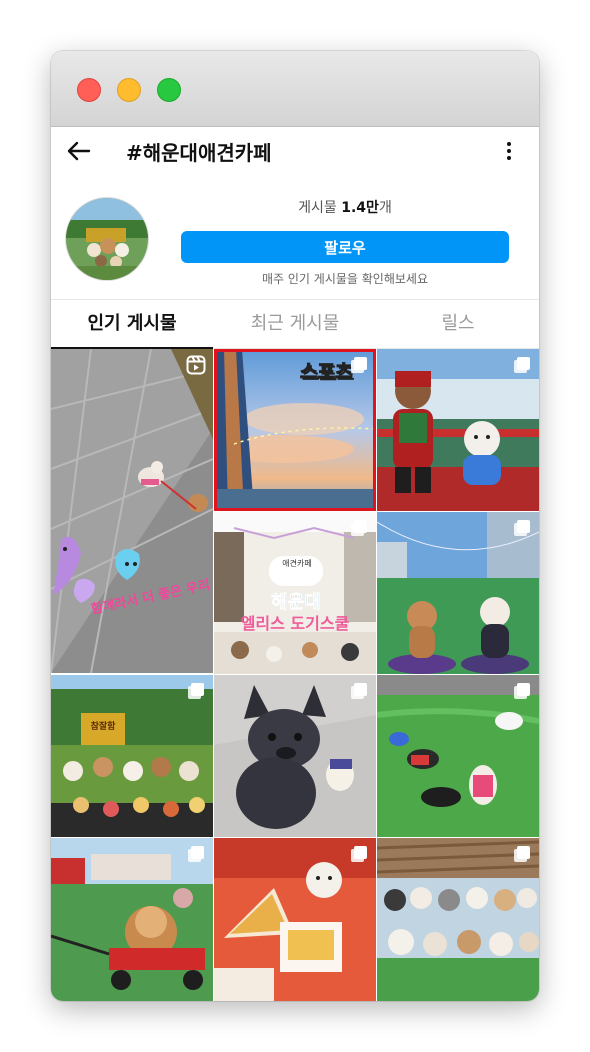 Image resolution: width=590 pixels, height=1052 pixels. I want to click on hashtag-avatar, so click(107, 239).